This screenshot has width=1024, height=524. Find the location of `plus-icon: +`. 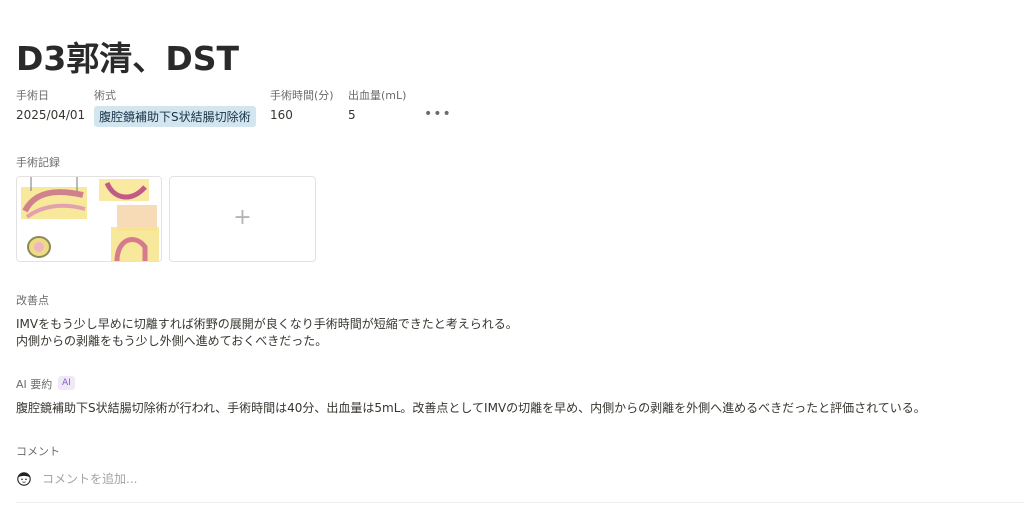

plus-icon: + is located at coordinates (242, 217).